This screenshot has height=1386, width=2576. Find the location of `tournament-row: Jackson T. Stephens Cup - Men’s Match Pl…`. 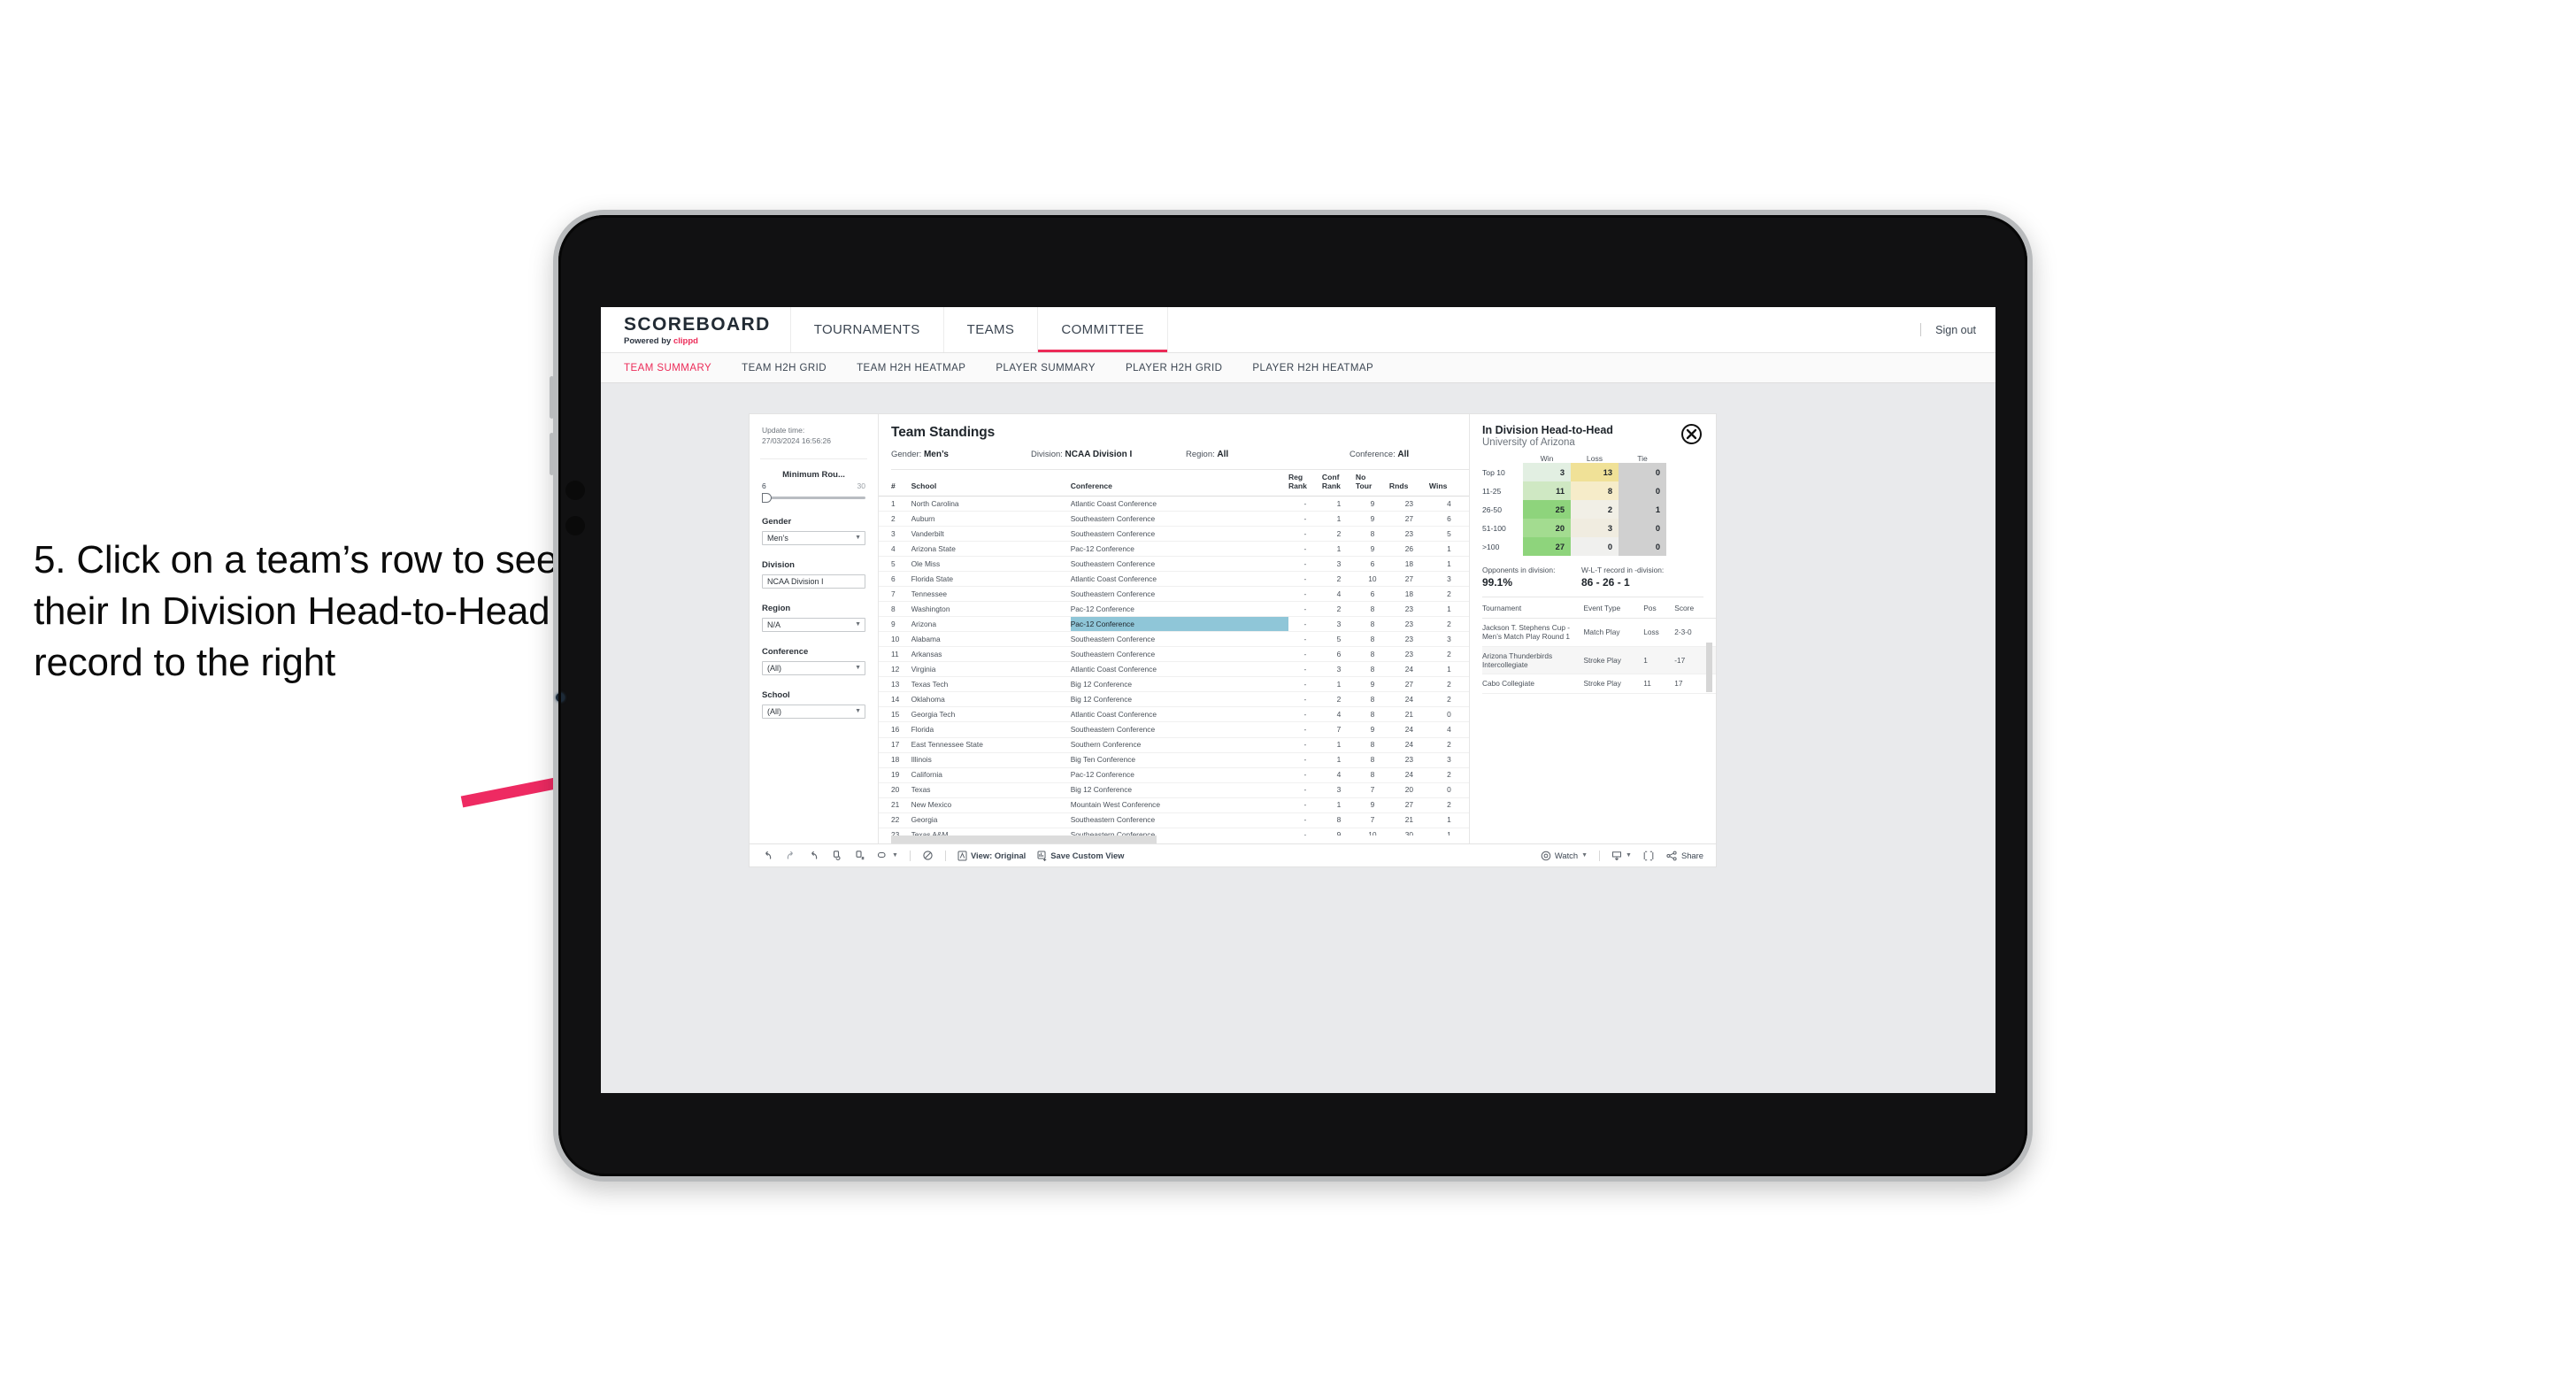

tournament-row: Jackson T. Stephens Cup - Men’s Match Pl… is located at coordinates (1599, 633).